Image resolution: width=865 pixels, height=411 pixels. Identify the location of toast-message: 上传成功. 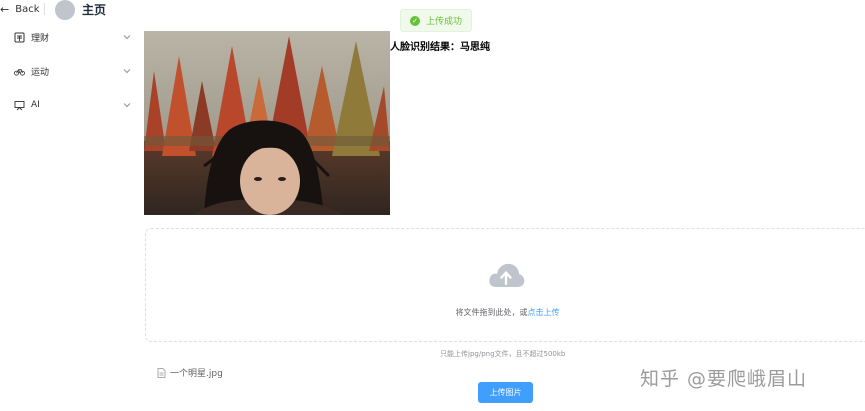
(444, 22).